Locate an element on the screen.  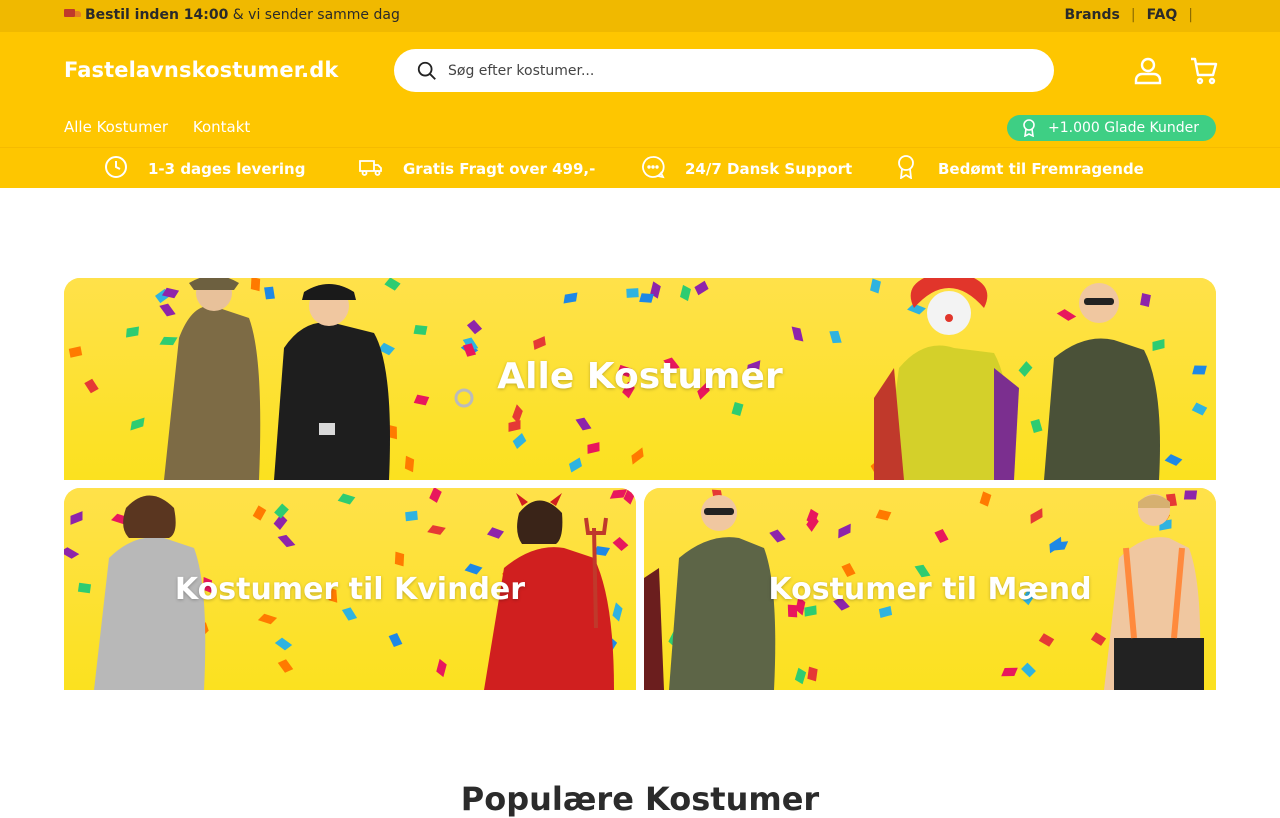
banner-kostumer-til-maend: Kostumer til Mænd is located at coordinates (930, 589).